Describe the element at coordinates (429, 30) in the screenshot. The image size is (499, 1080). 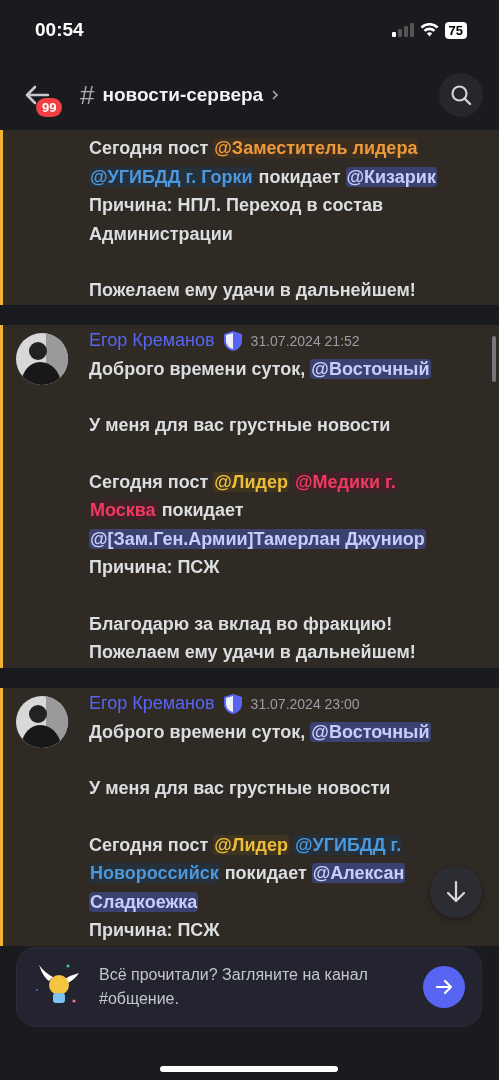
I see `wifi-icon` at that location.